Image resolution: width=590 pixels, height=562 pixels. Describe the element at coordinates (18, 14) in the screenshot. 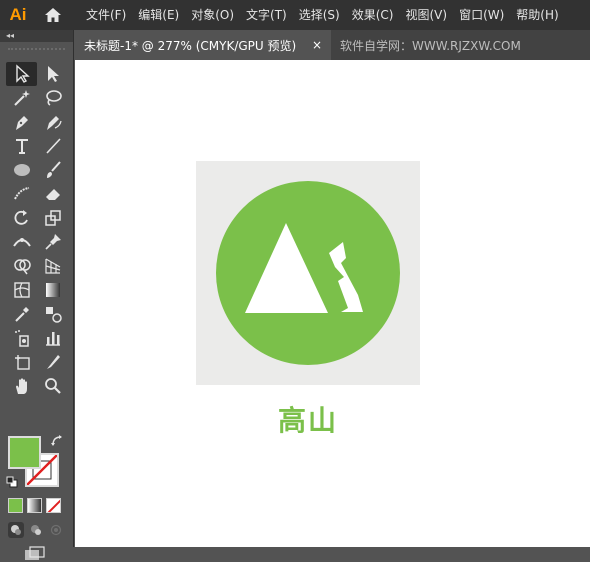

I see `app-logo: Ai` at that location.